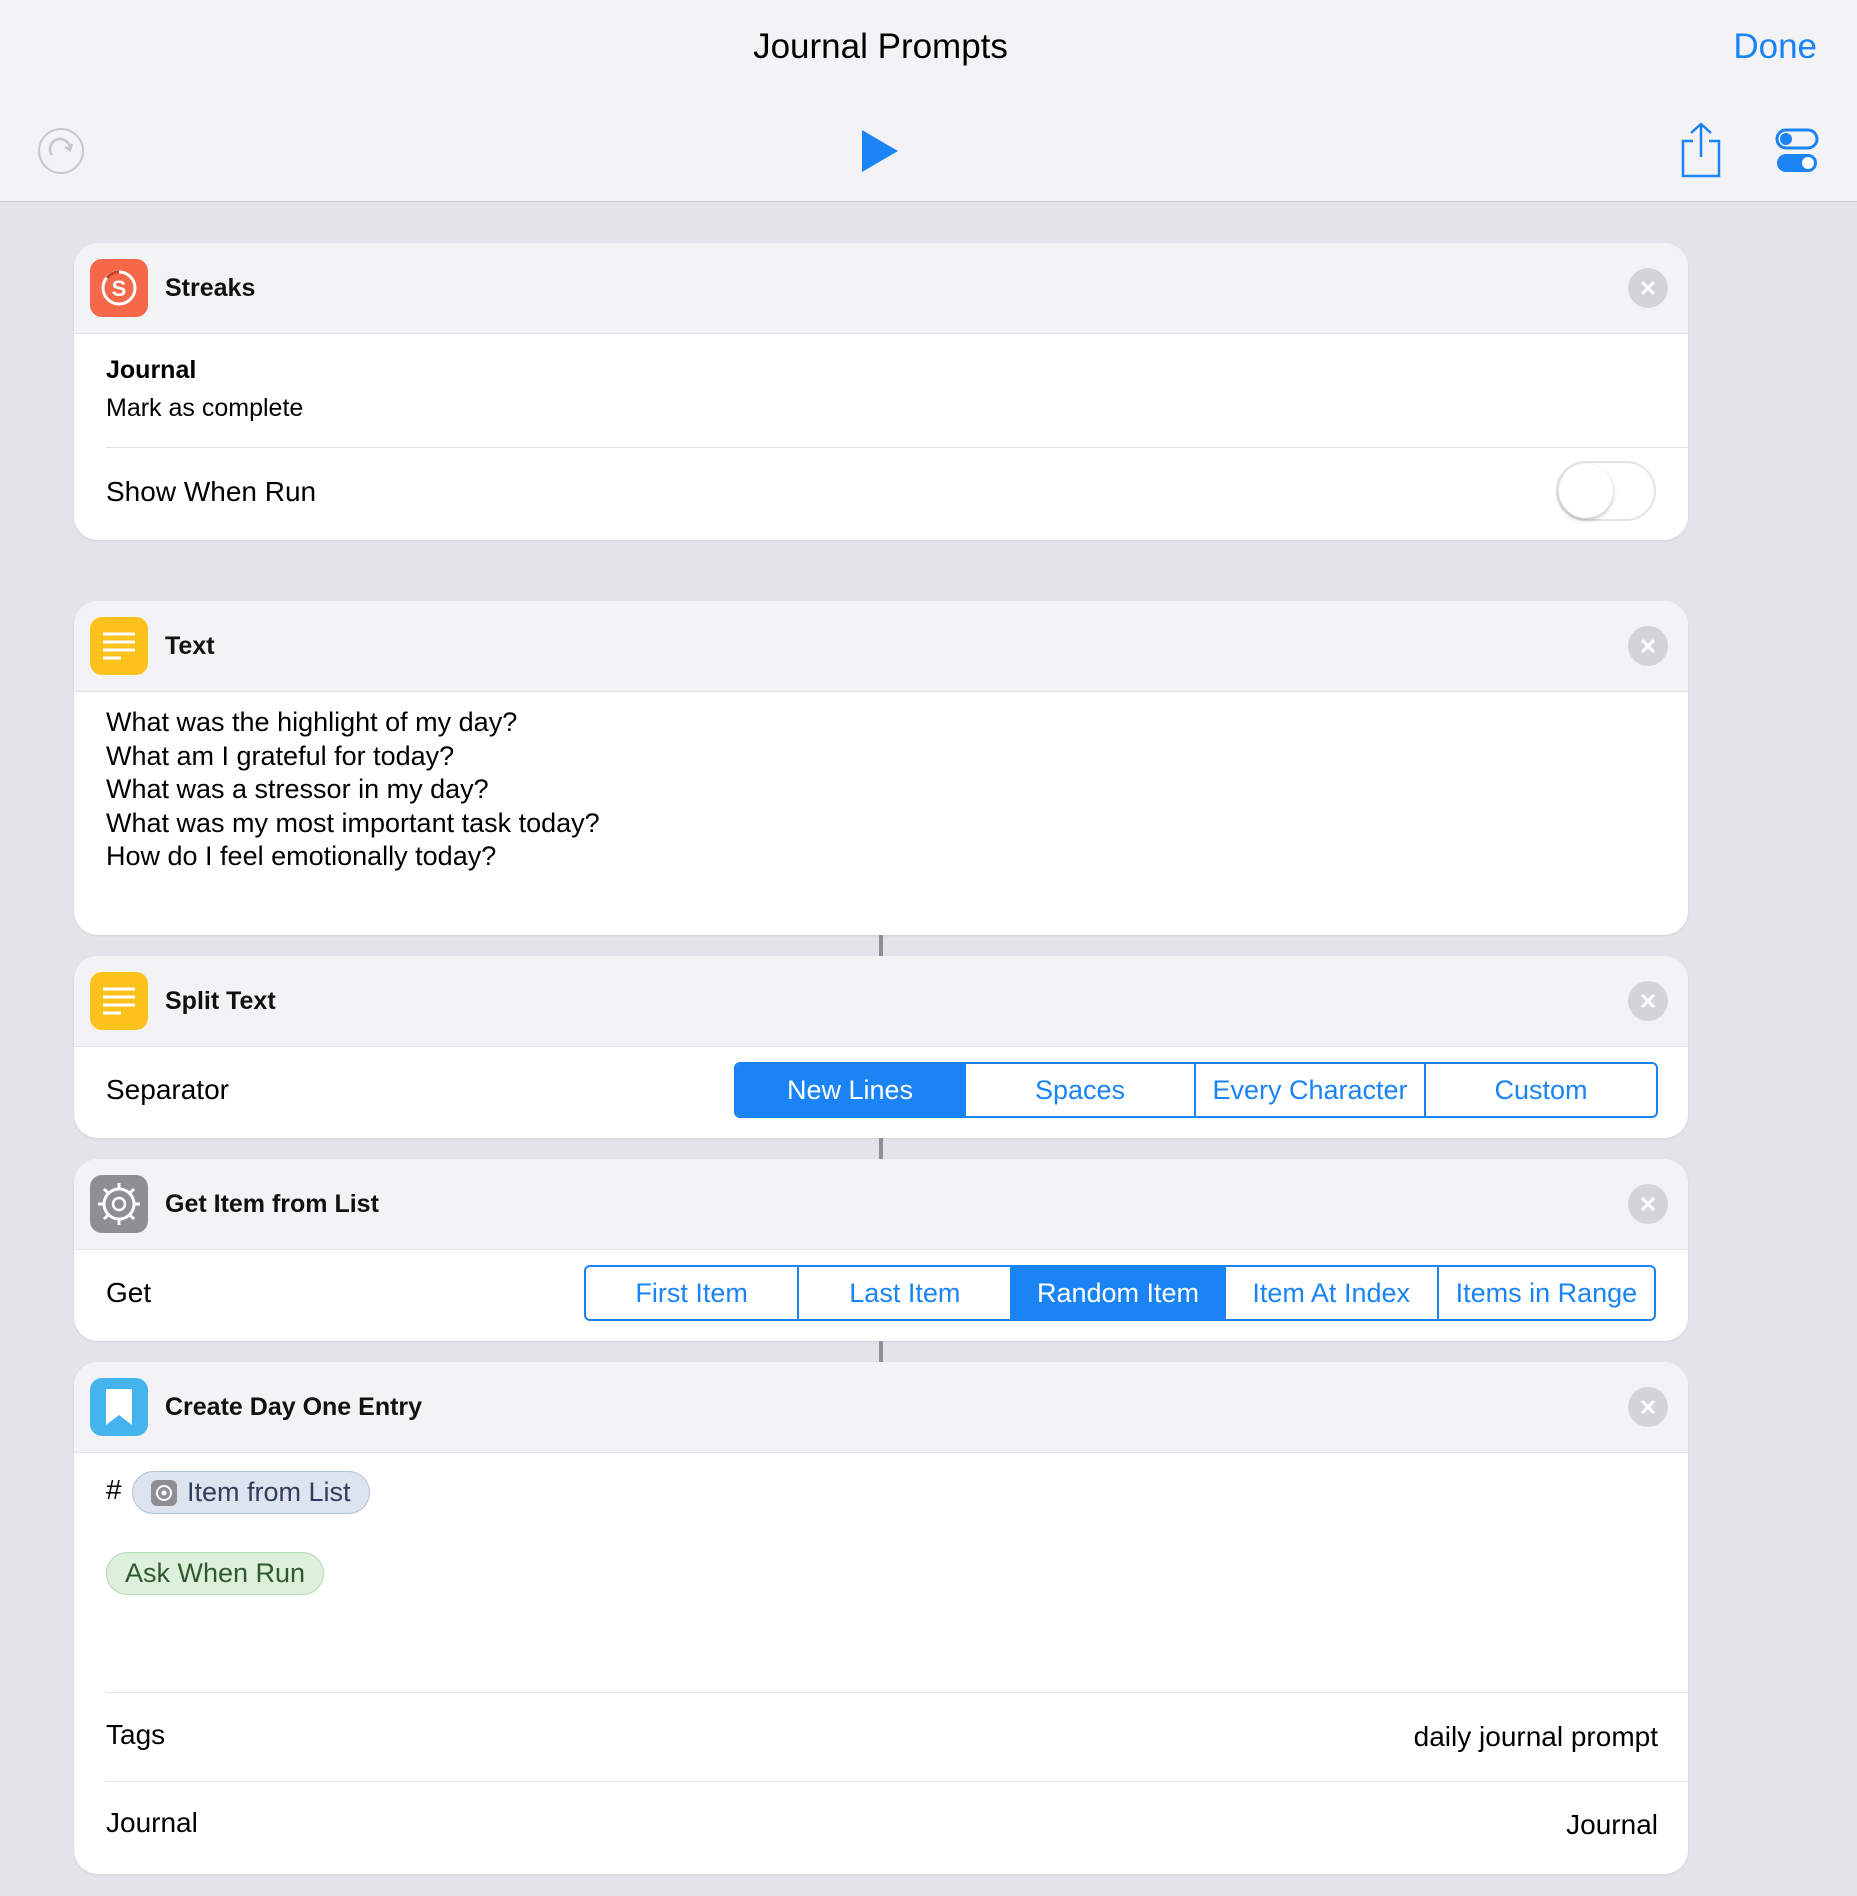 The width and height of the screenshot is (1857, 1896). I want to click on journal-label: Journal, so click(152, 1822).